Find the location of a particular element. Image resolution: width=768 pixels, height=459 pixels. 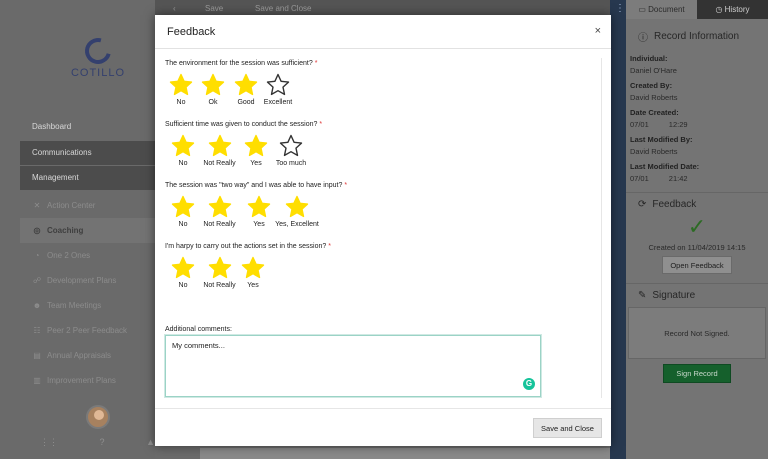

nav-item-one2ones: ◔ One 2 Ones is located at coordinates (87, 255).